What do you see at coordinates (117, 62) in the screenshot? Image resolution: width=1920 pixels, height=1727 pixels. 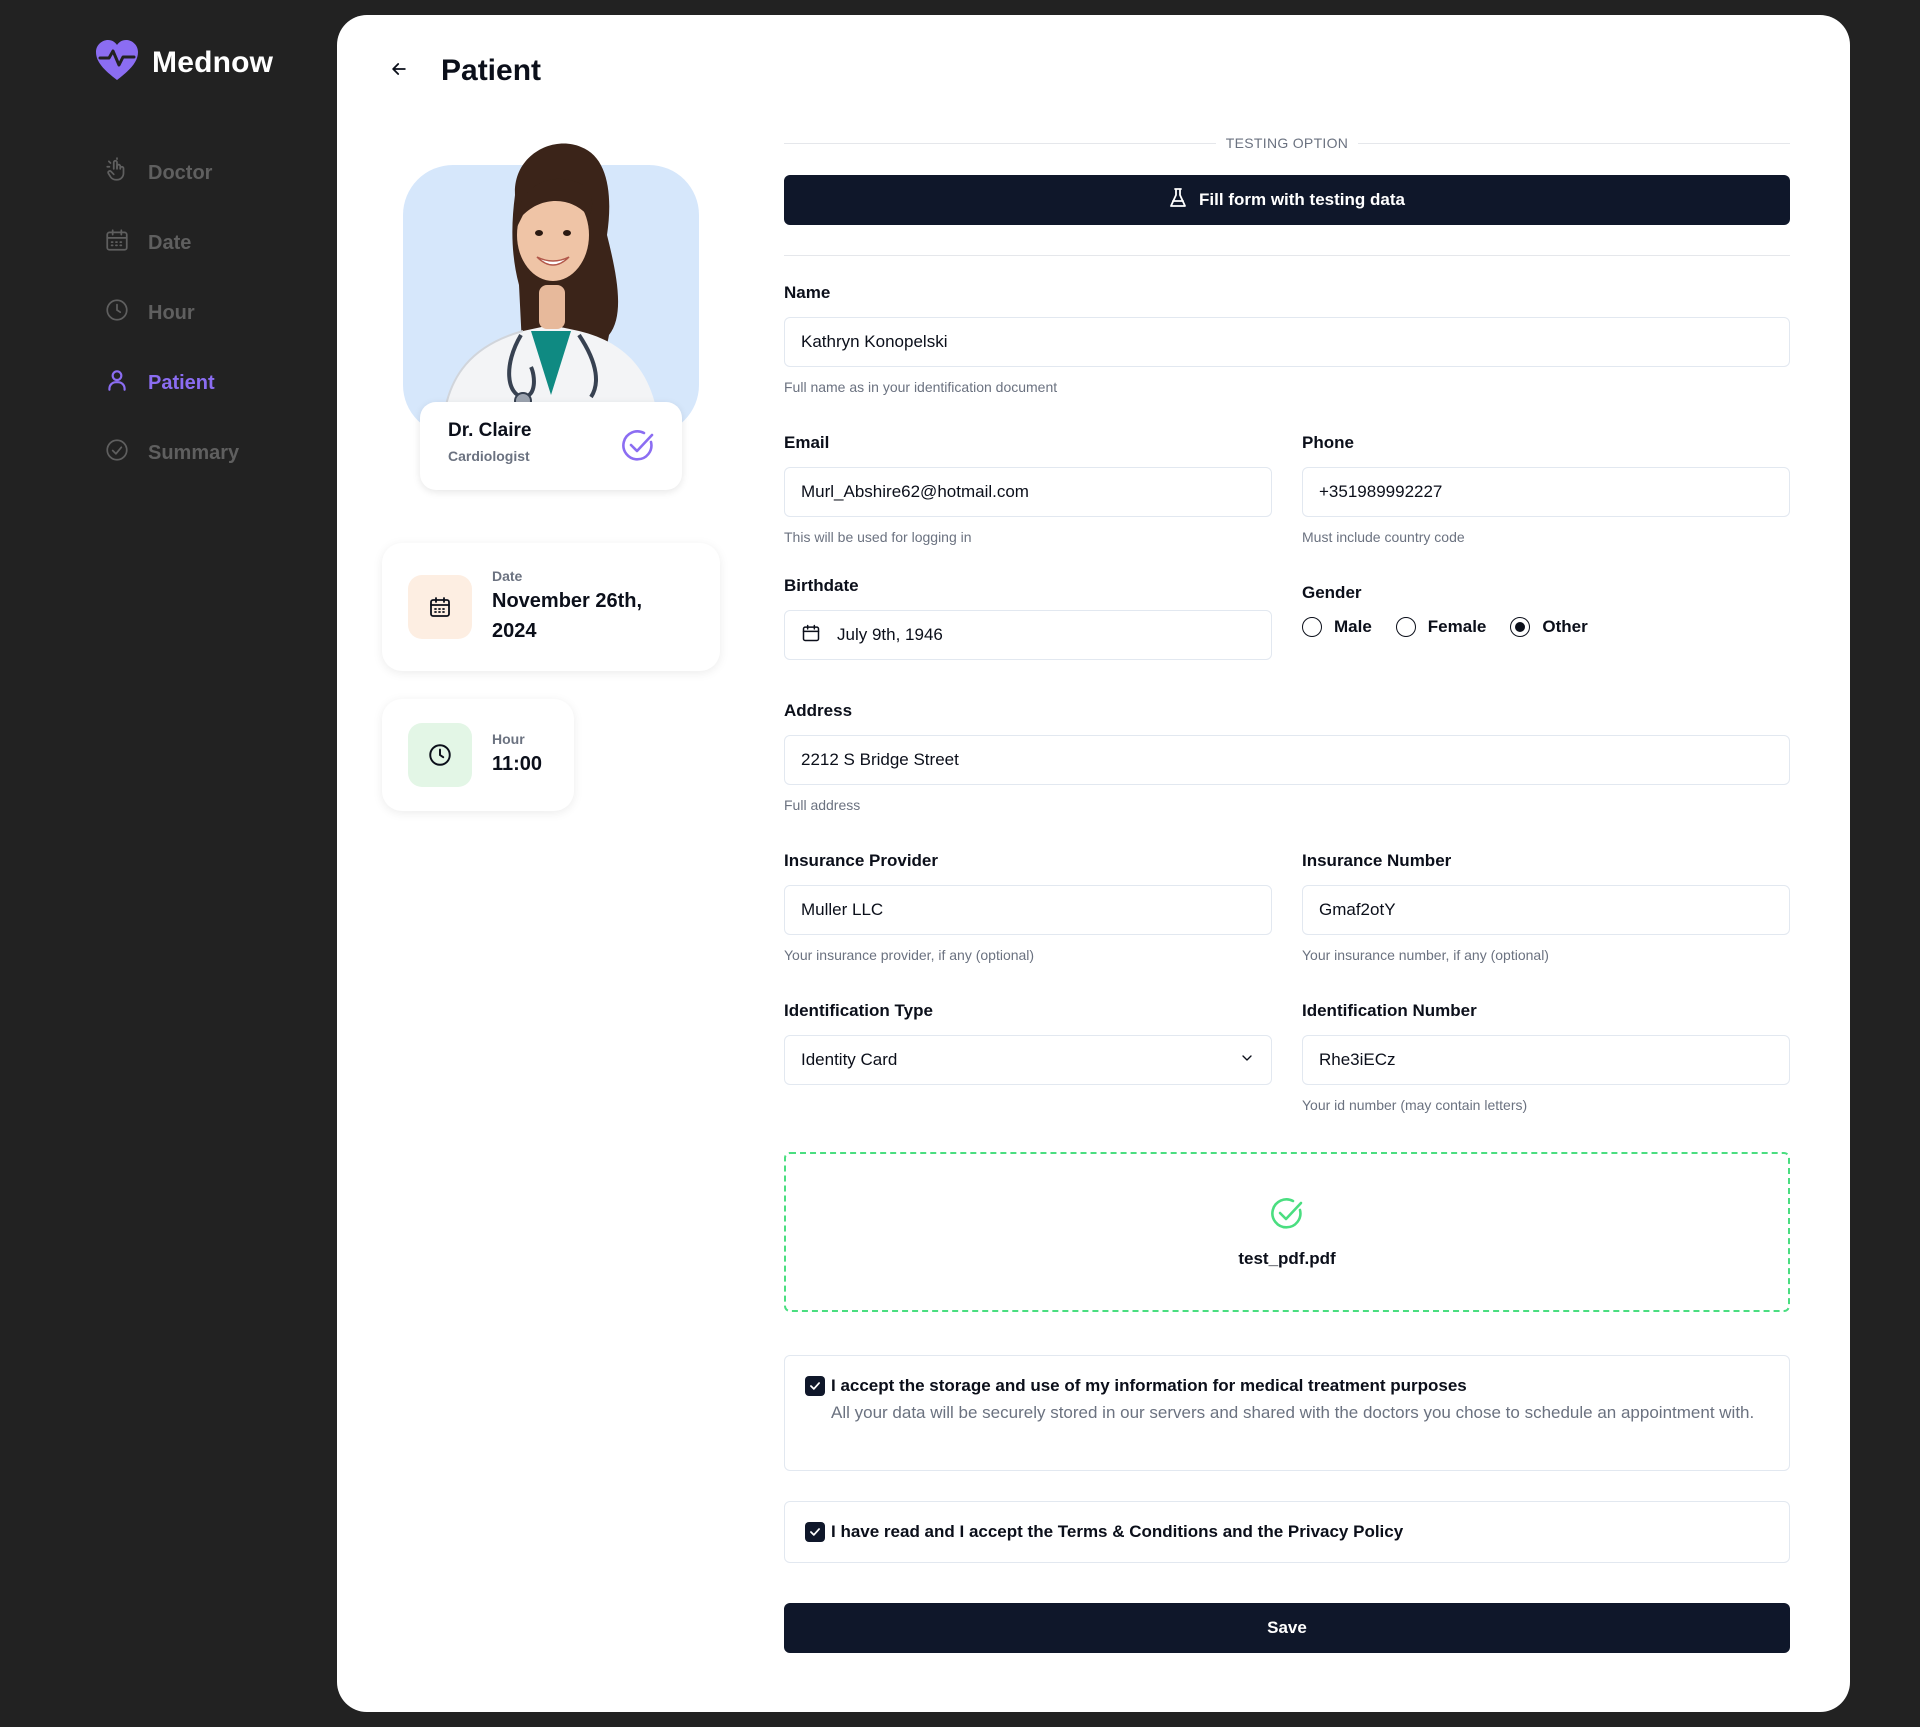 I see `heart-pulse-icon` at bounding box center [117, 62].